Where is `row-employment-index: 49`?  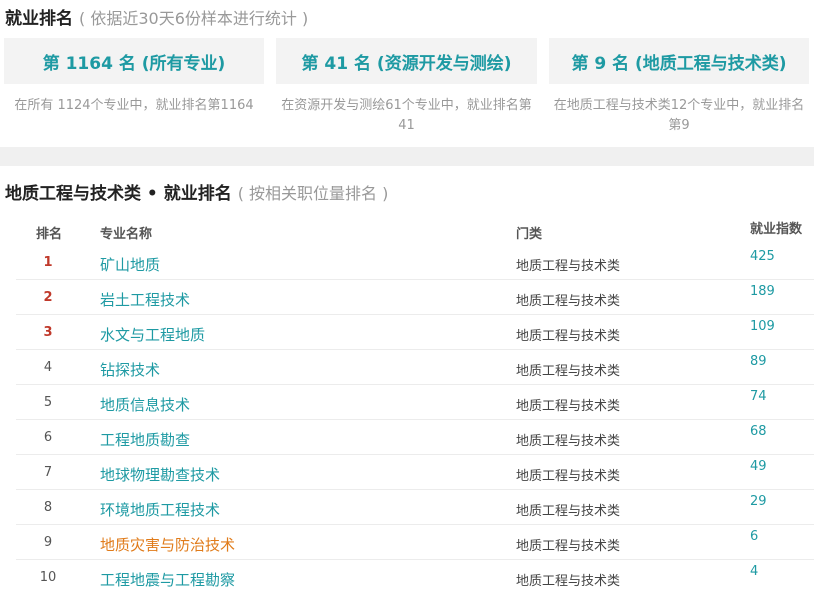
row-employment-index: 49 is located at coordinates (758, 466).